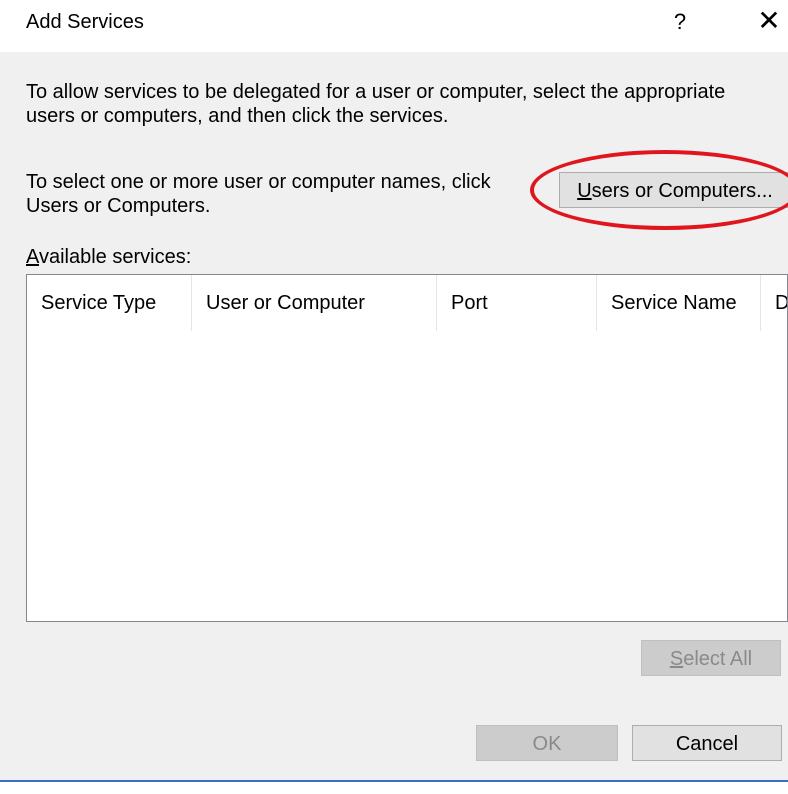 The width and height of the screenshot is (788, 794). I want to click on select-hint-line-2: Users or Computers., so click(118, 206).